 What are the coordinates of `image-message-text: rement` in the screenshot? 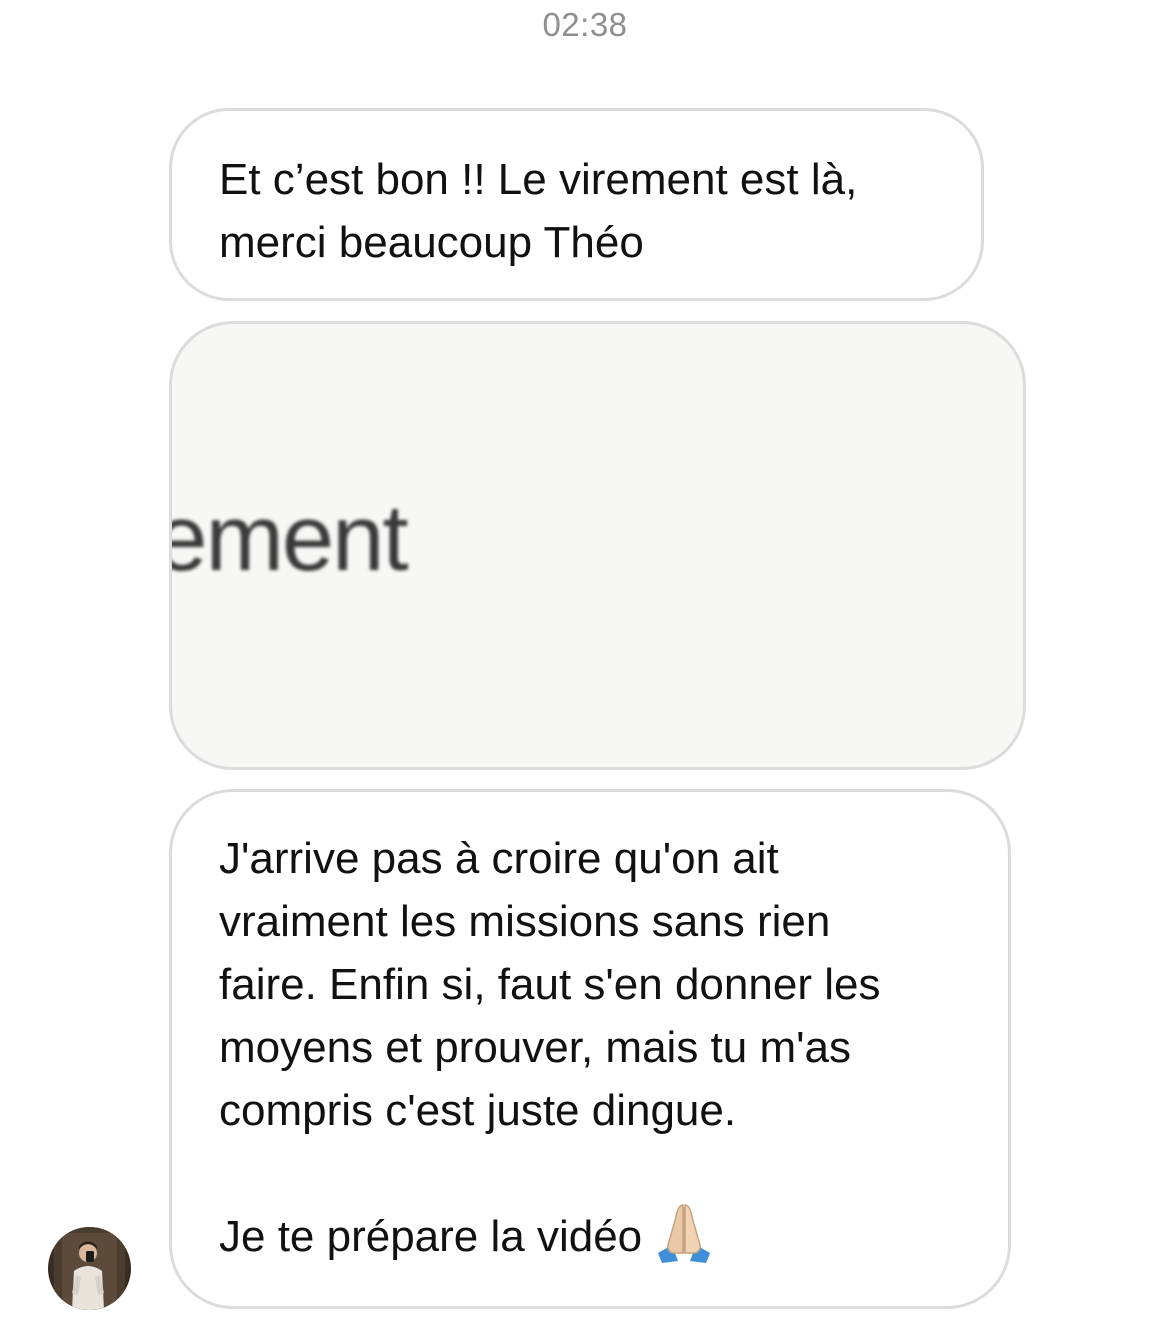 It's located at (290, 537).